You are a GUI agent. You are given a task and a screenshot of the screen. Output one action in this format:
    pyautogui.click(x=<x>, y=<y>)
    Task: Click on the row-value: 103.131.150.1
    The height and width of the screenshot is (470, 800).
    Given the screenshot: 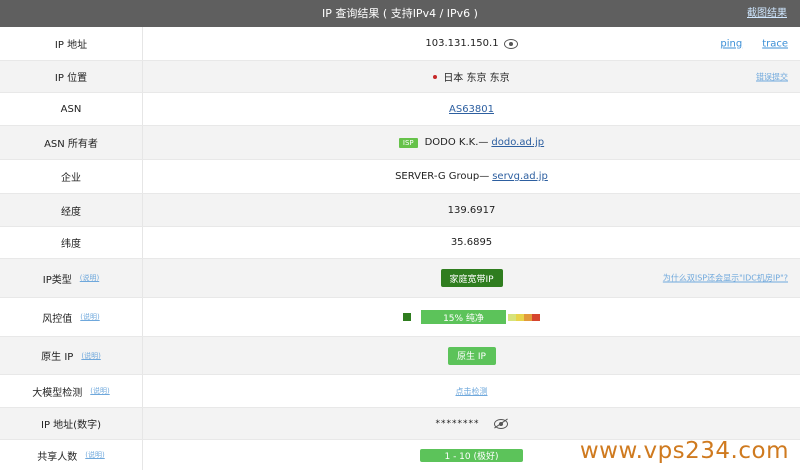 What is the action you would take?
    pyautogui.click(x=471, y=43)
    